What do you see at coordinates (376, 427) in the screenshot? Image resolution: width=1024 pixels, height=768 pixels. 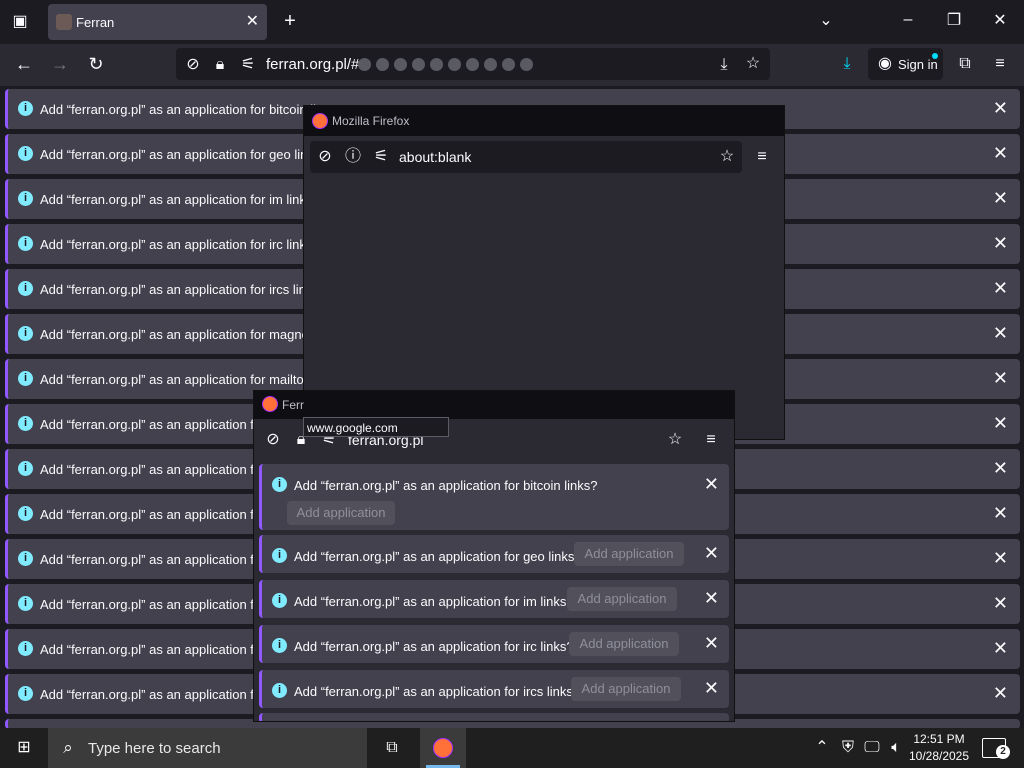 I see `link-tooltip: www.google.com` at bounding box center [376, 427].